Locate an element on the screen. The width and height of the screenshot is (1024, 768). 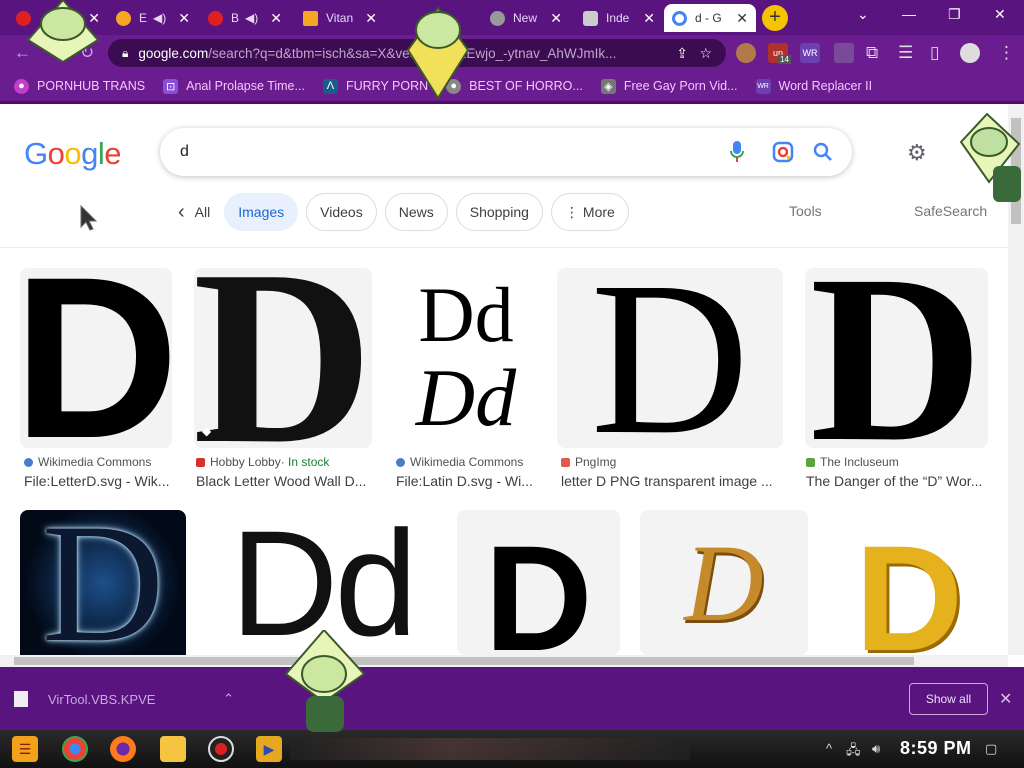
show-all-button: Show all is located at coordinates (948, 699).